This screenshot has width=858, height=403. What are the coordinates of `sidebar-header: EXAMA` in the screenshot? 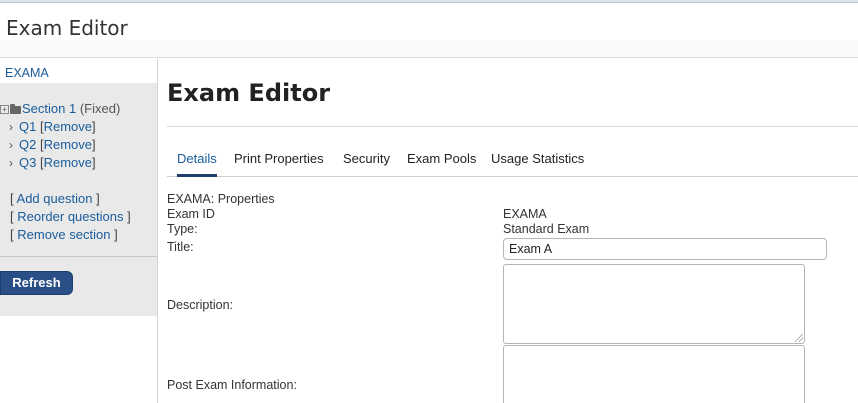 It's located at (78, 71).